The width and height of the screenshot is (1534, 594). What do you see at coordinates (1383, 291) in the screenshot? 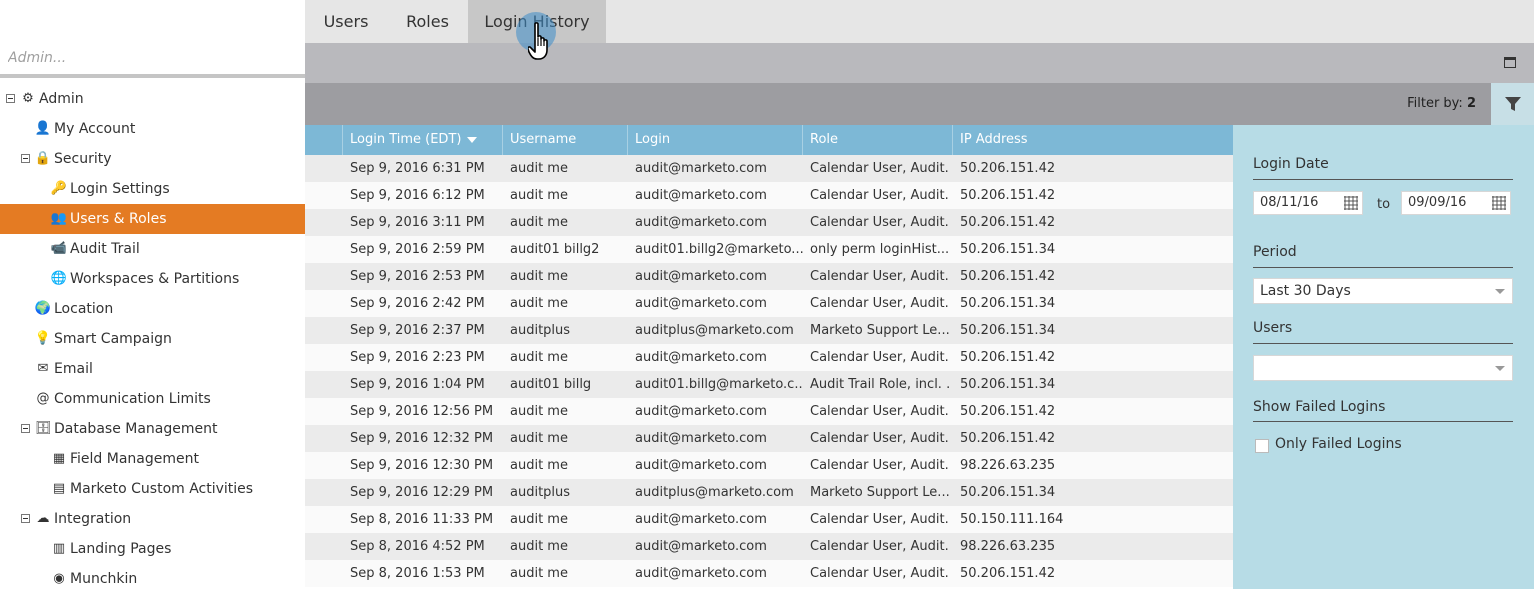
I see `period-select: Last 30 Days` at bounding box center [1383, 291].